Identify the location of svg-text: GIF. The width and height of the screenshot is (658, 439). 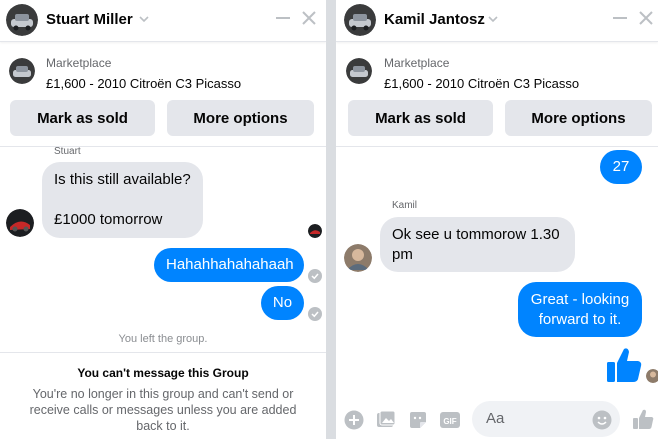
(449, 421).